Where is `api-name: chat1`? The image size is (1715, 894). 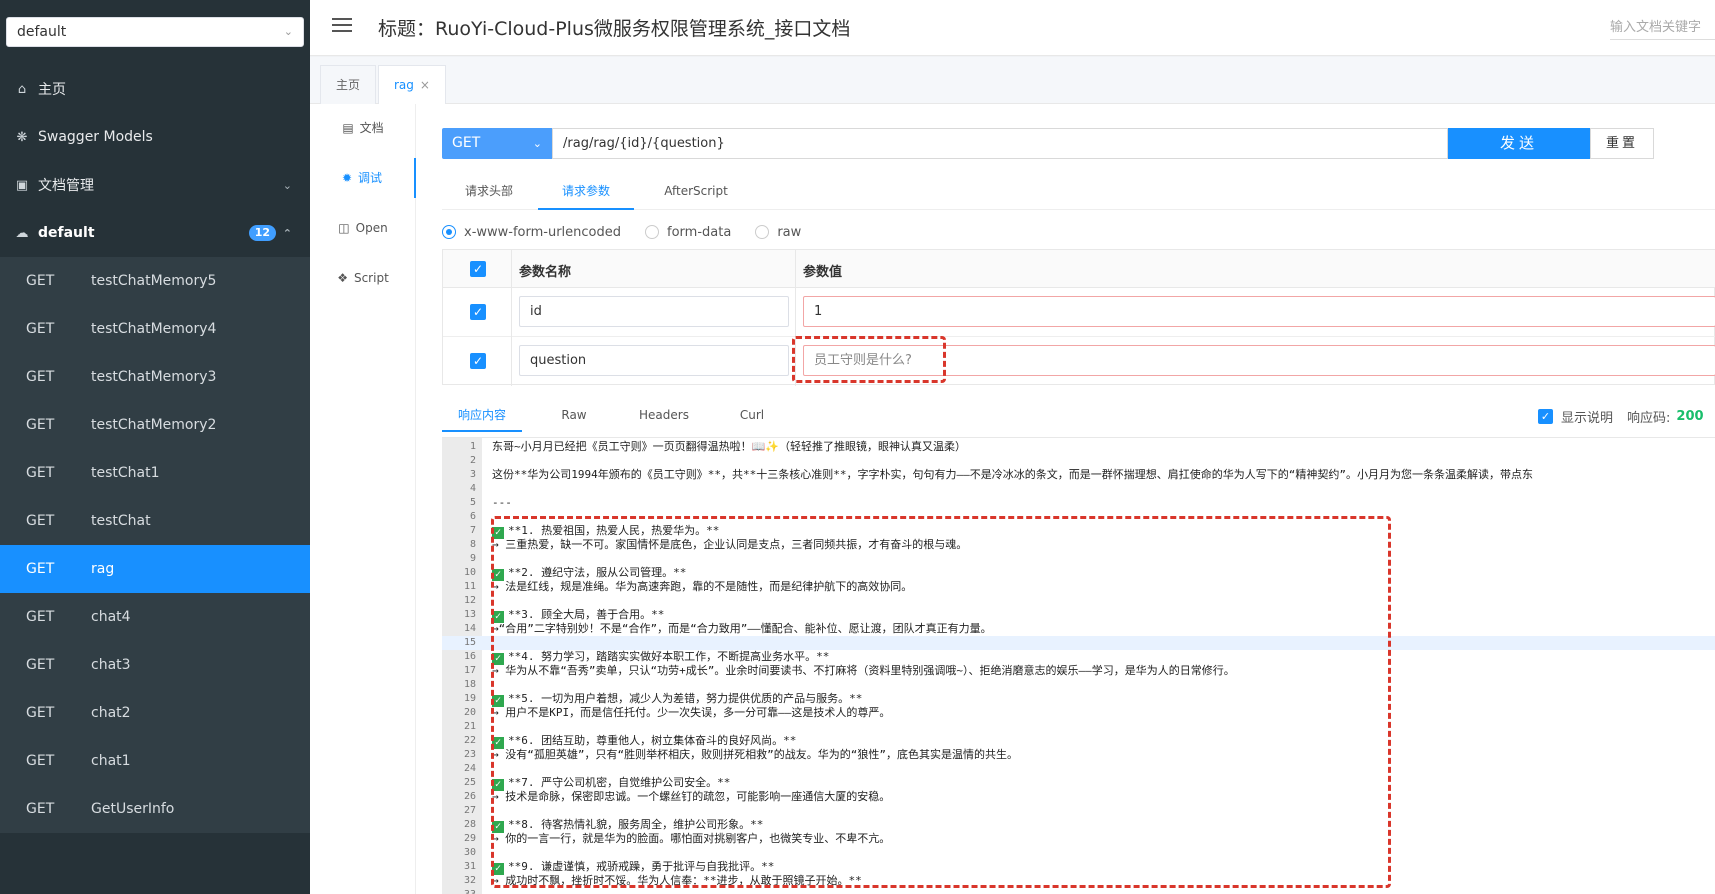
api-name: chat1 is located at coordinates (111, 761).